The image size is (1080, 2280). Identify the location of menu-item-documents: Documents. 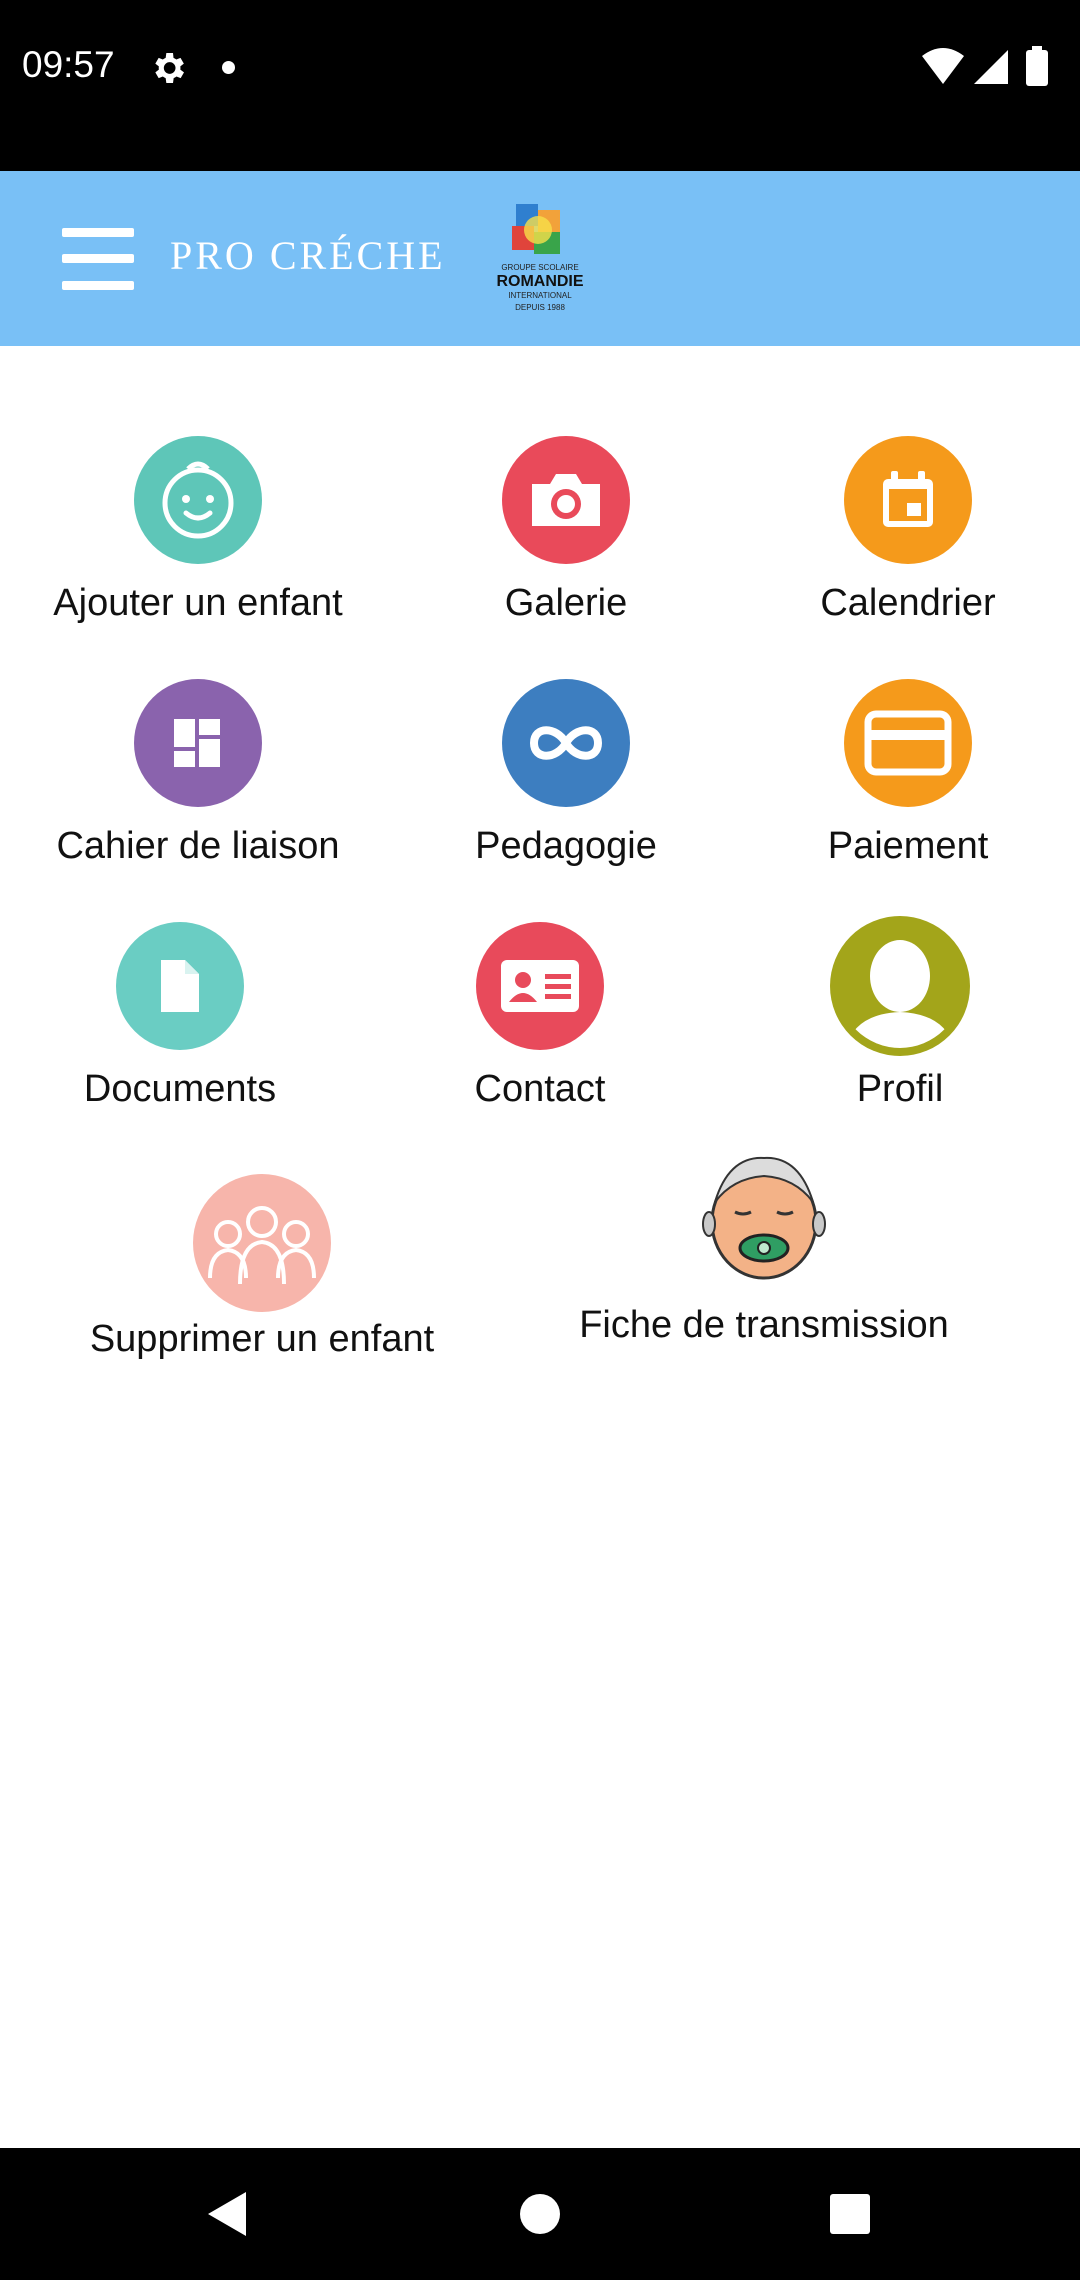
(180, 1031).